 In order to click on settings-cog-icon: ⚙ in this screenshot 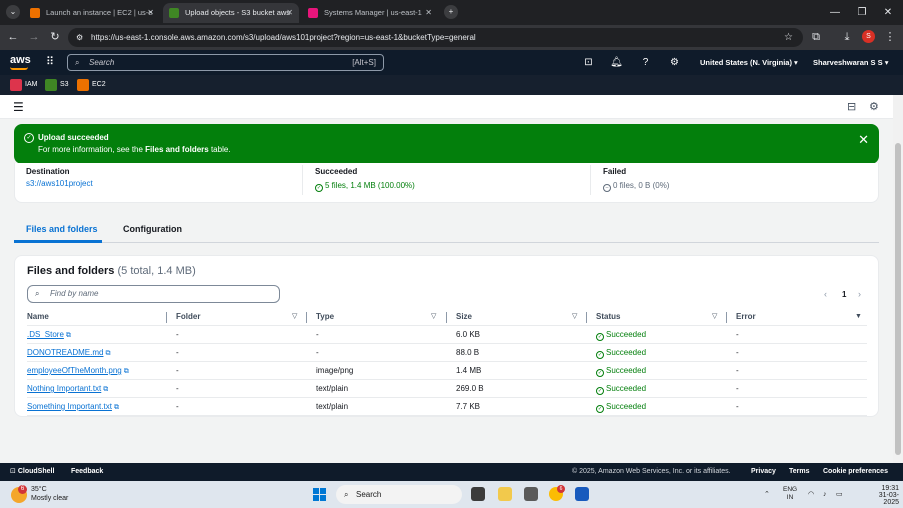, I will do `click(874, 106)`.